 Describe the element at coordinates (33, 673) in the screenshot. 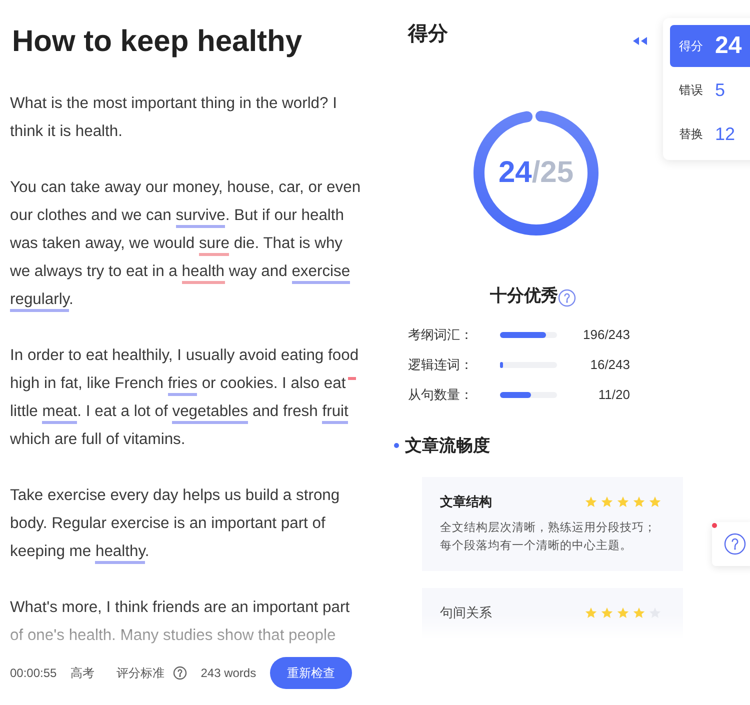

I see `timer: 00:00:55` at that location.